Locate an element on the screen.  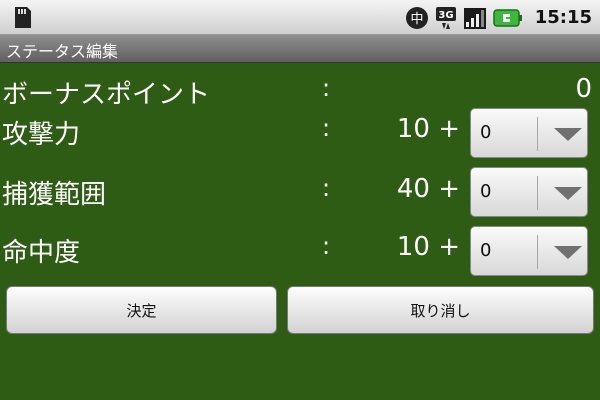
attack-base-value: 10 + is located at coordinates (428, 129).